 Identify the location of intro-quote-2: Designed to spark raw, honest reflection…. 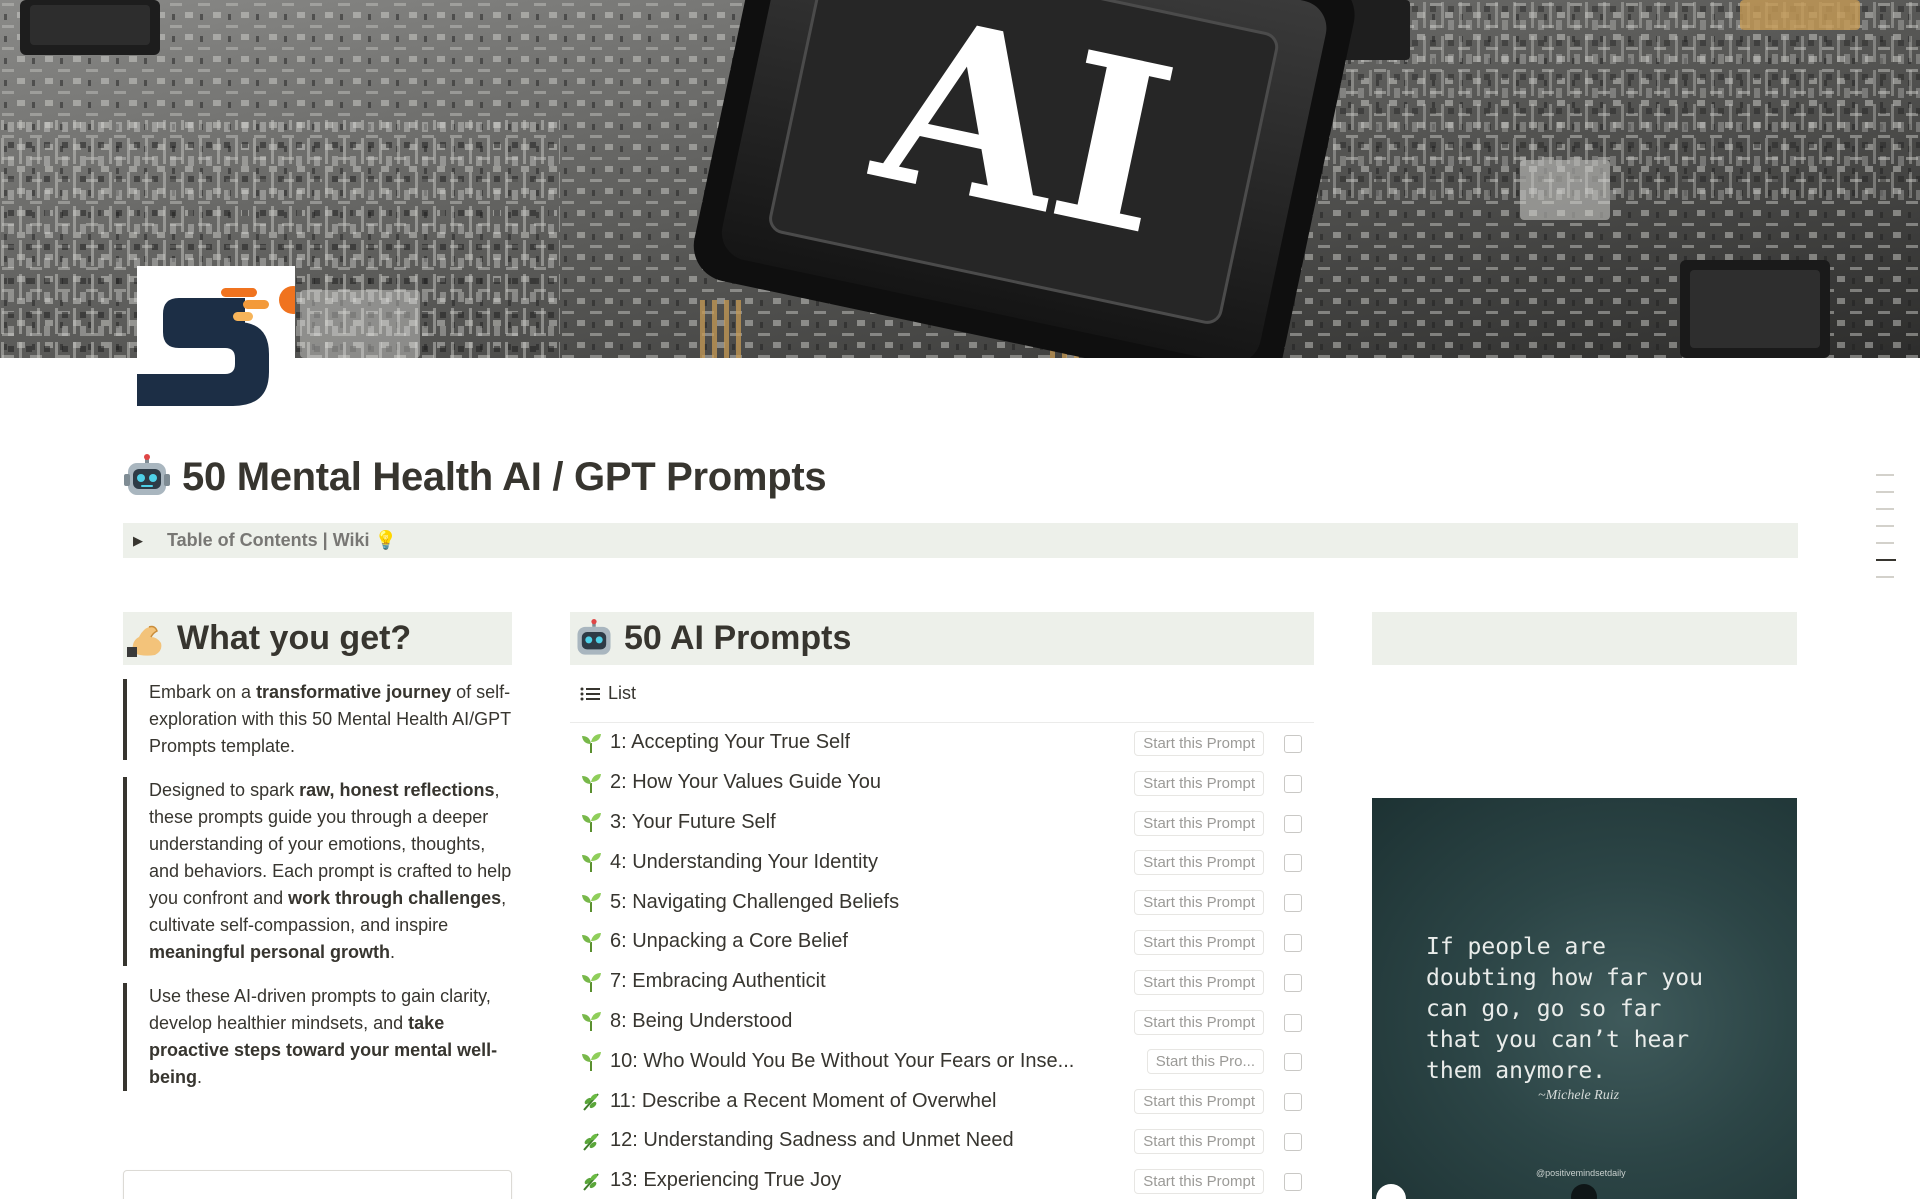
(317, 871).